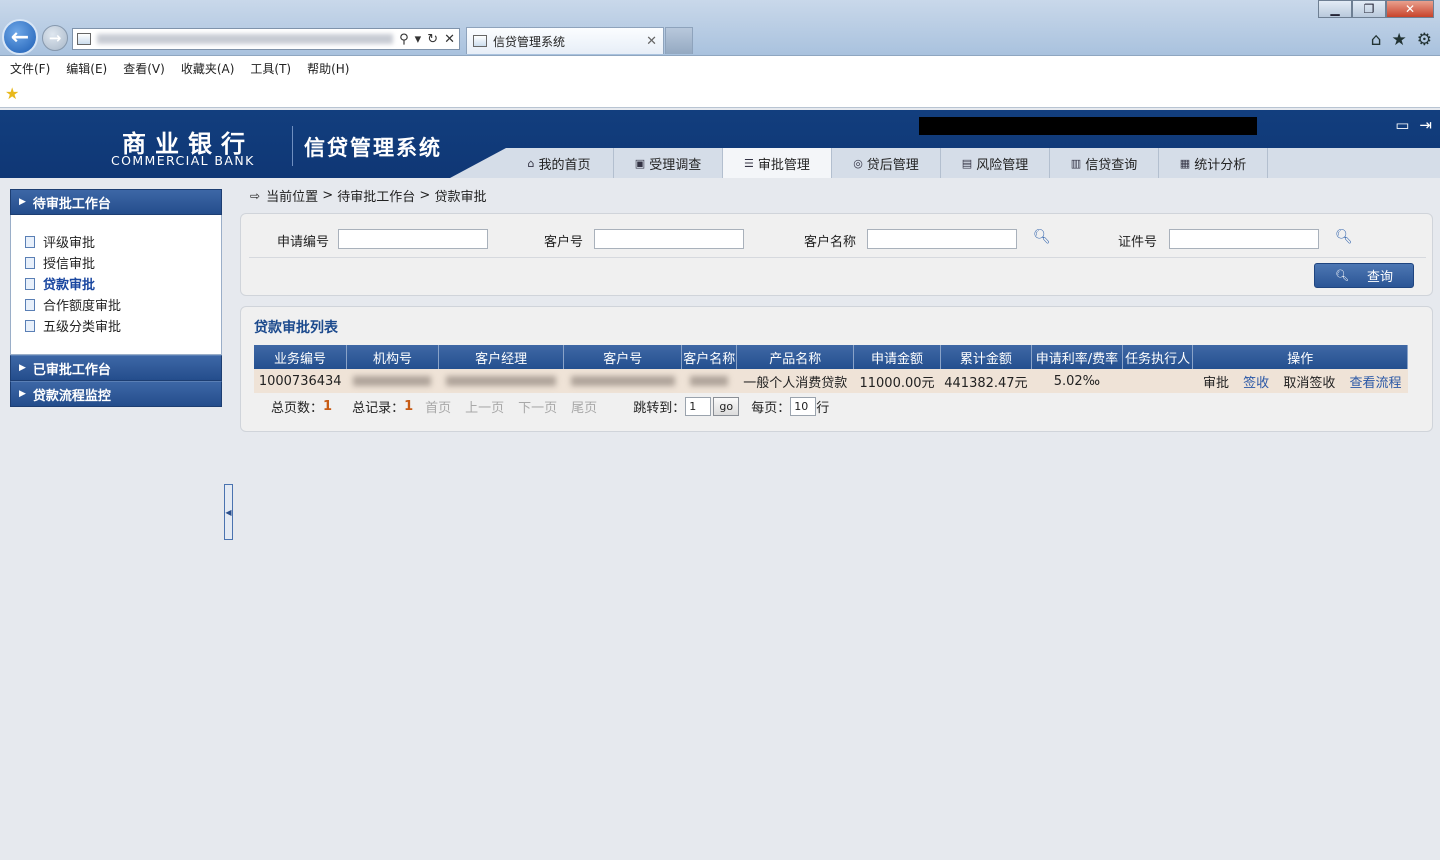 Image resolution: width=1440 pixels, height=860 pixels. What do you see at coordinates (328, 406) in the screenshot?
I see `total-pages-value: 1` at bounding box center [328, 406].